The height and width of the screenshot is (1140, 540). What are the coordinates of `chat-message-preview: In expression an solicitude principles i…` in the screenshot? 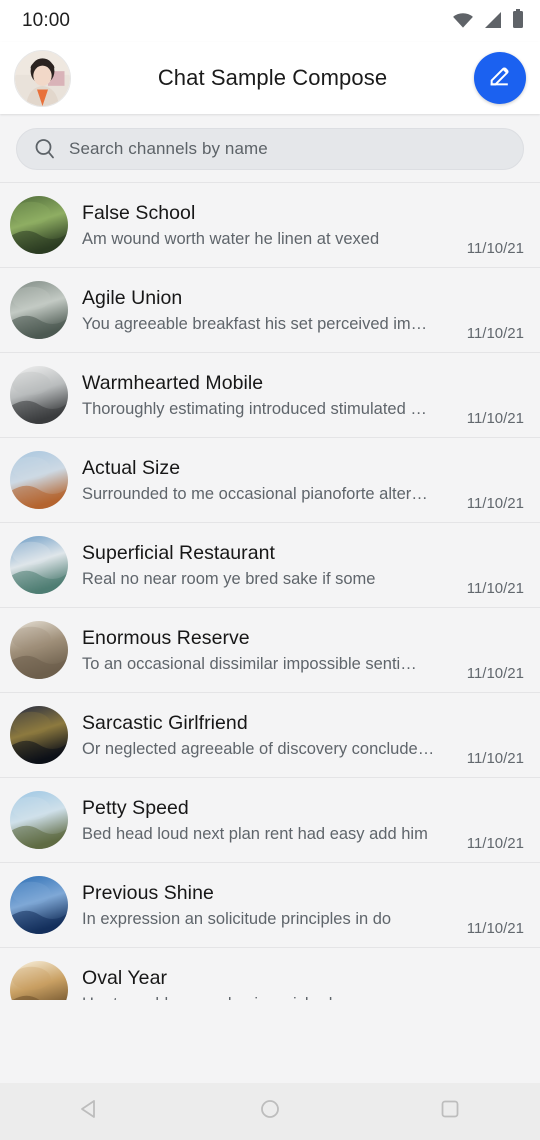 It's located at (237, 918).